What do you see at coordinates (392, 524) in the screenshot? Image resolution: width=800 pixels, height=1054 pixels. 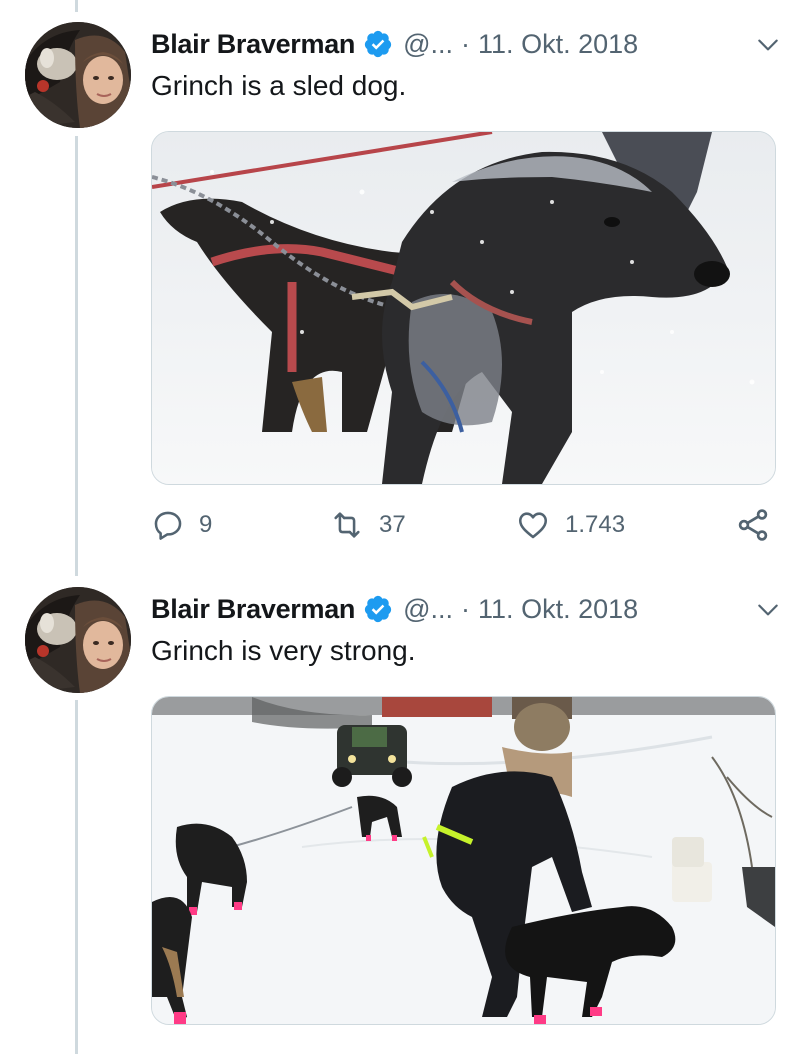 I see `retweet-count: 37` at bounding box center [392, 524].